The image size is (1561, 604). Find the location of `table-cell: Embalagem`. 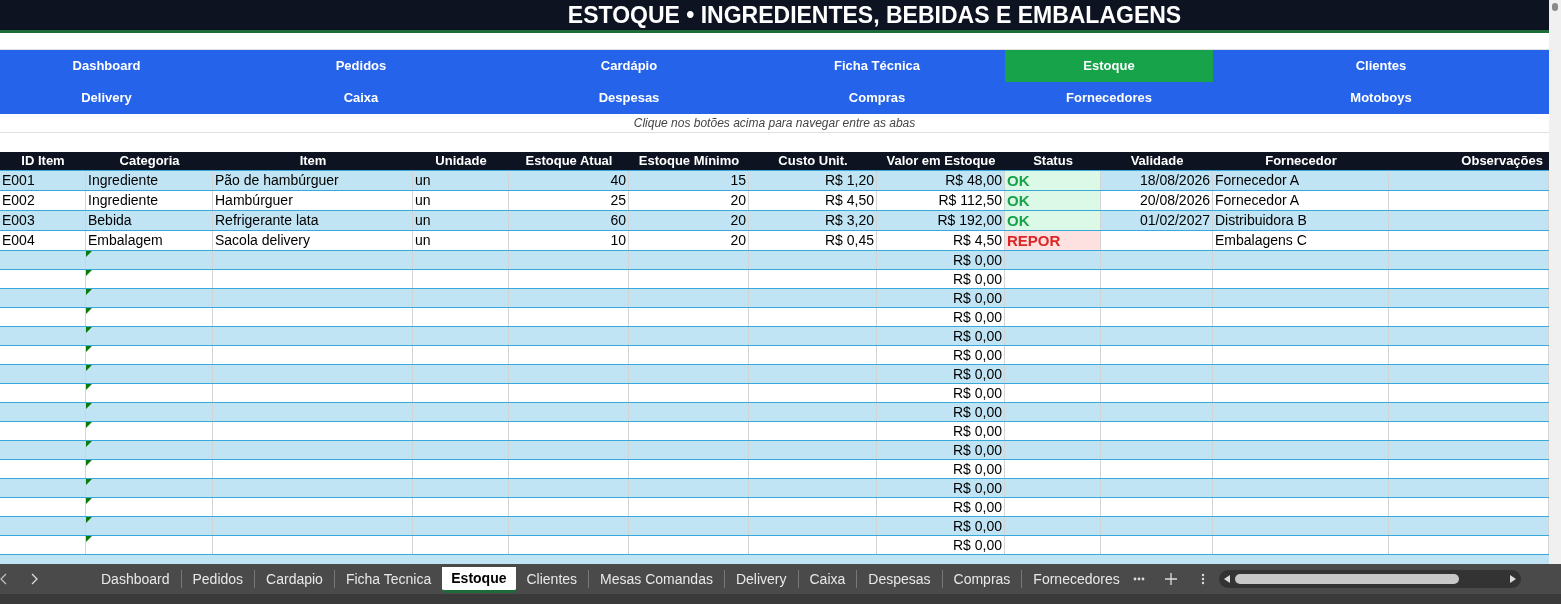

table-cell: Embalagem is located at coordinates (125, 240).